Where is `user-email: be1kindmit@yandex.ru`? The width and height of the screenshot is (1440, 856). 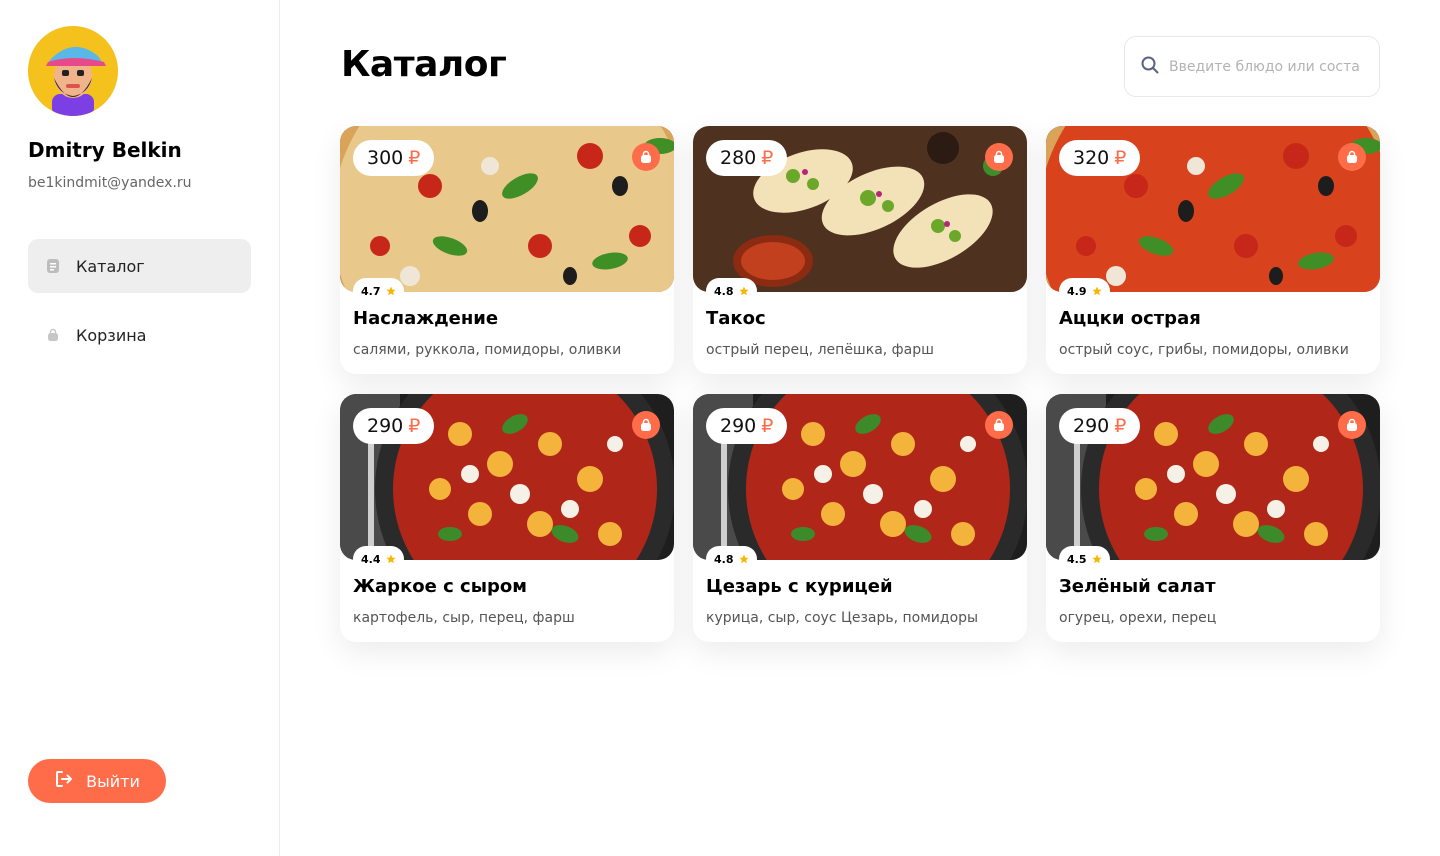
user-email: be1kindmit@yandex.ru is located at coordinates (110, 183).